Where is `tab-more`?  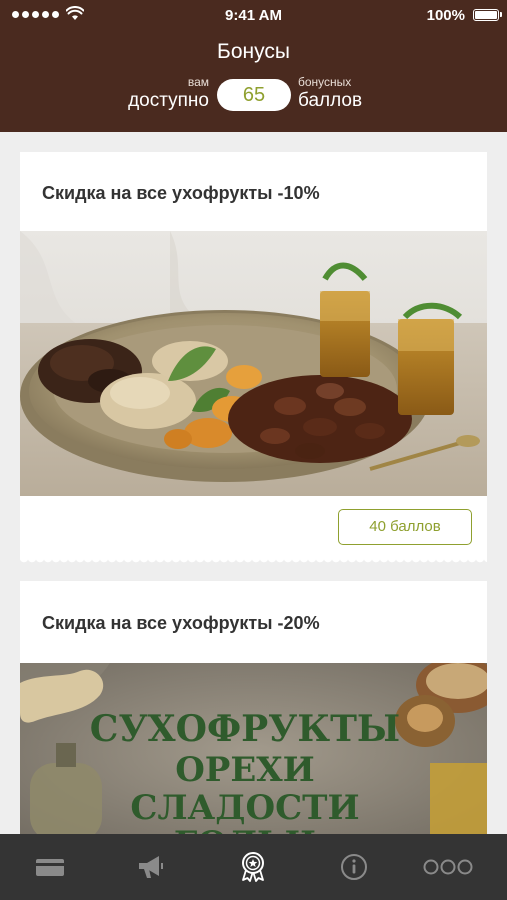
tab-more is located at coordinates (448, 867).